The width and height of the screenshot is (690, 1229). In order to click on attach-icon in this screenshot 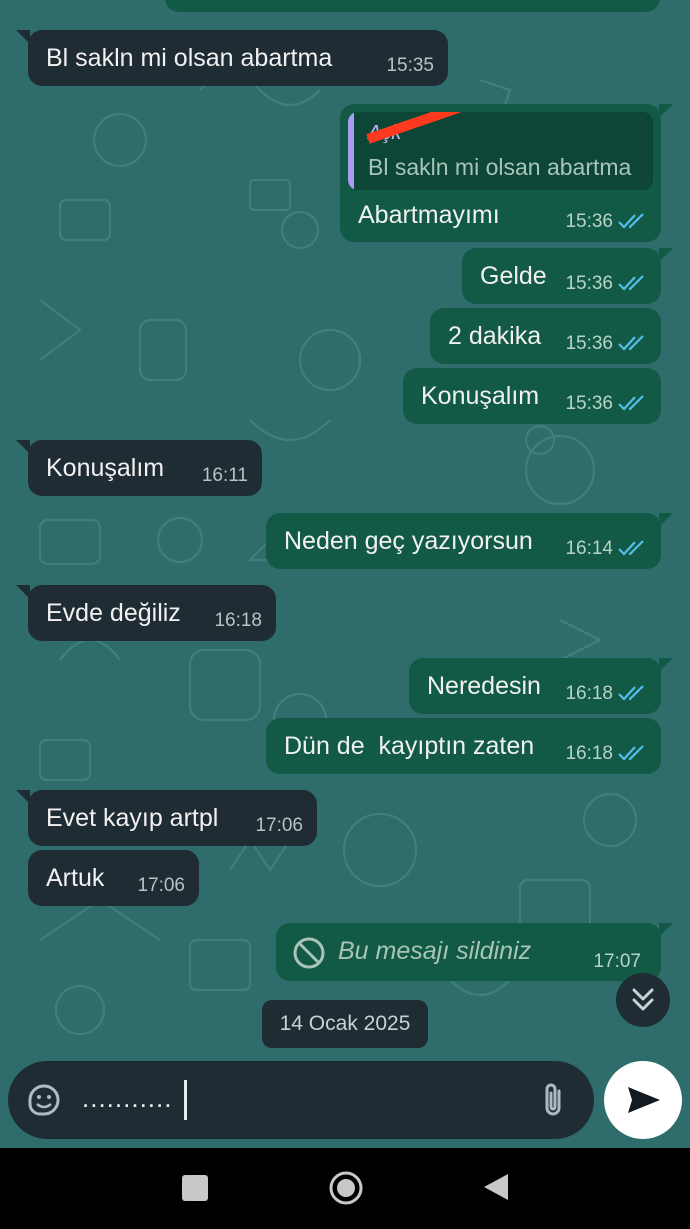, I will do `click(553, 1100)`.